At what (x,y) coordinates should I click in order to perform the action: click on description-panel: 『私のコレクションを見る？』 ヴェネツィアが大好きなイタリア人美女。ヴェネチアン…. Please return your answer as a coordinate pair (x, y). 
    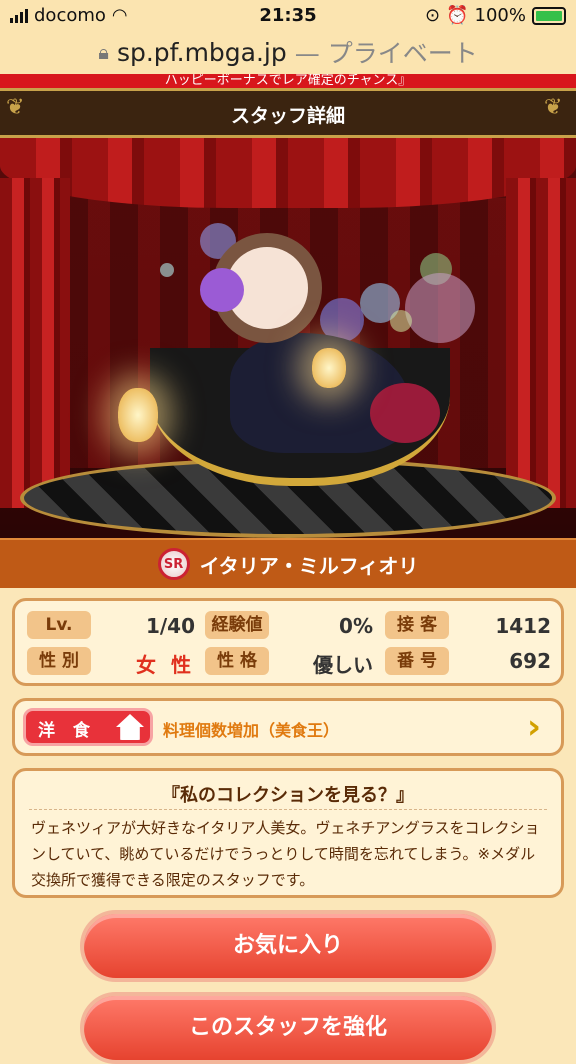
    Looking at the image, I should click on (288, 833).